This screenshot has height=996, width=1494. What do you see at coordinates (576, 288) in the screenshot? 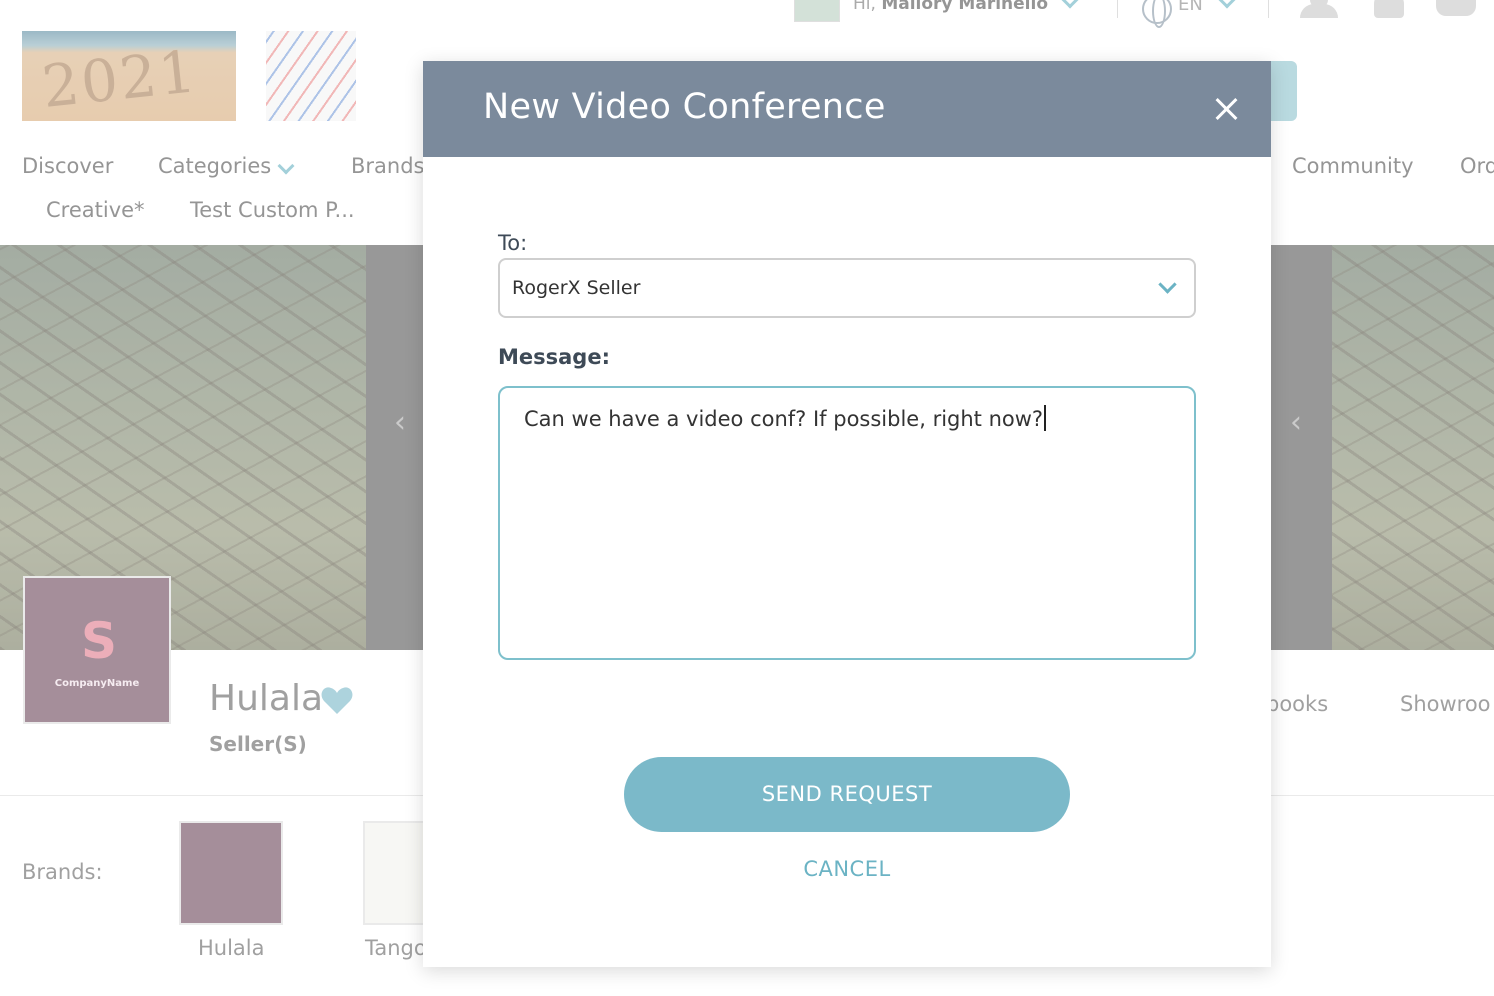
I see `recipient-select-value: RogerX Seller` at bounding box center [576, 288].